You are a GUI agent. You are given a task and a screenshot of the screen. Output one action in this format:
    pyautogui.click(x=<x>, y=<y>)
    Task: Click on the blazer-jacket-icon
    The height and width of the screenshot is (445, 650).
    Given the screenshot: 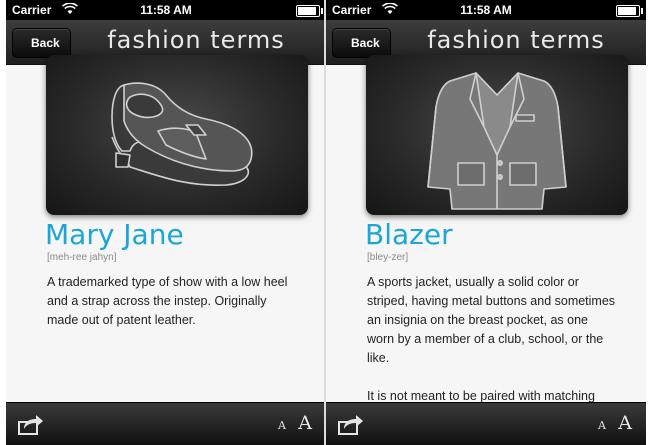 What is the action you would take?
    pyautogui.click(x=497, y=141)
    